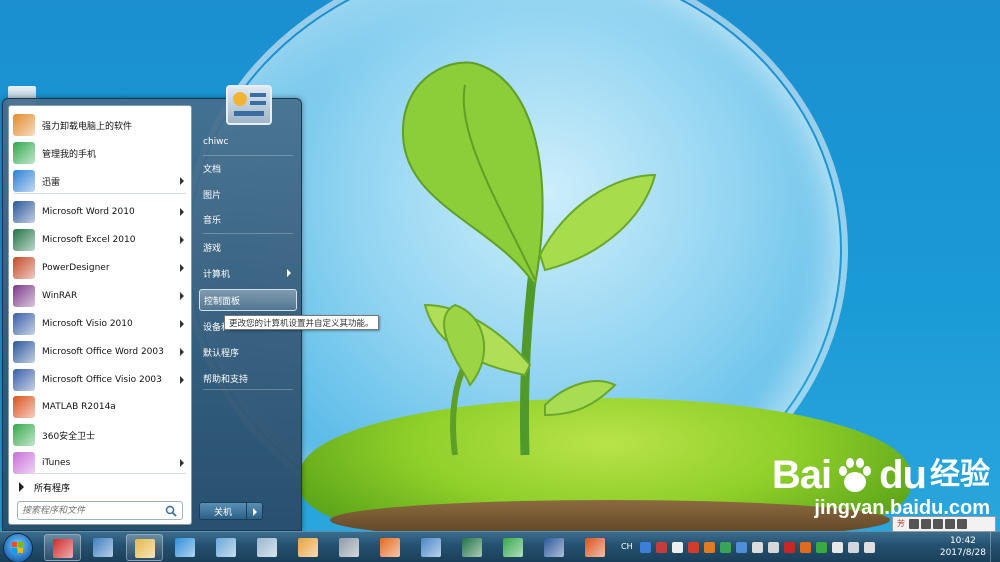  What do you see at coordinates (52, 488) in the screenshot?
I see `all-programs-label: 所有程序` at bounding box center [52, 488].